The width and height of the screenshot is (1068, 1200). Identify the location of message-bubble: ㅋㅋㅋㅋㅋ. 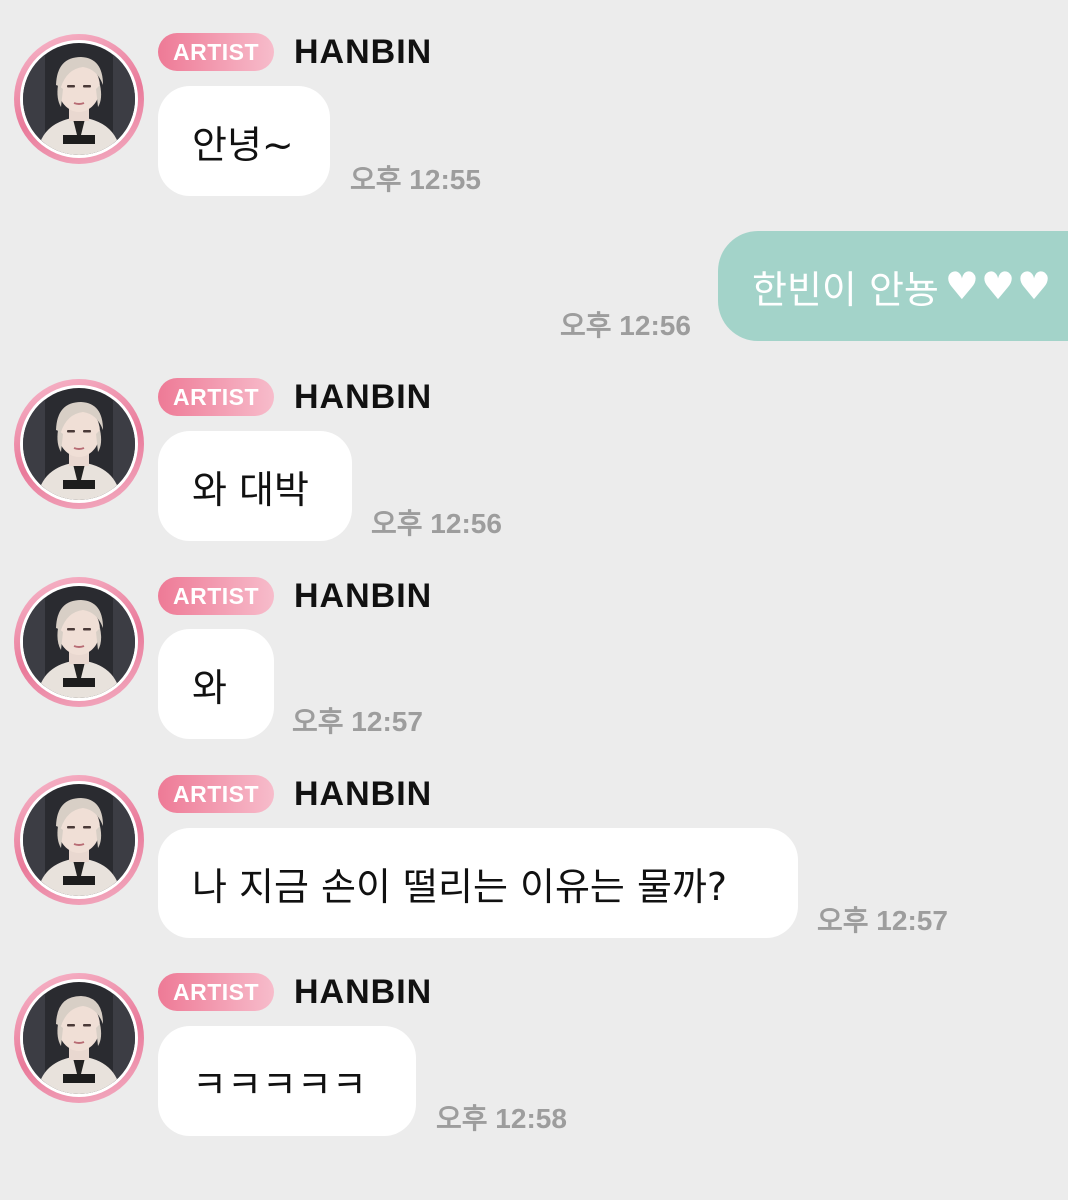
(287, 1081).